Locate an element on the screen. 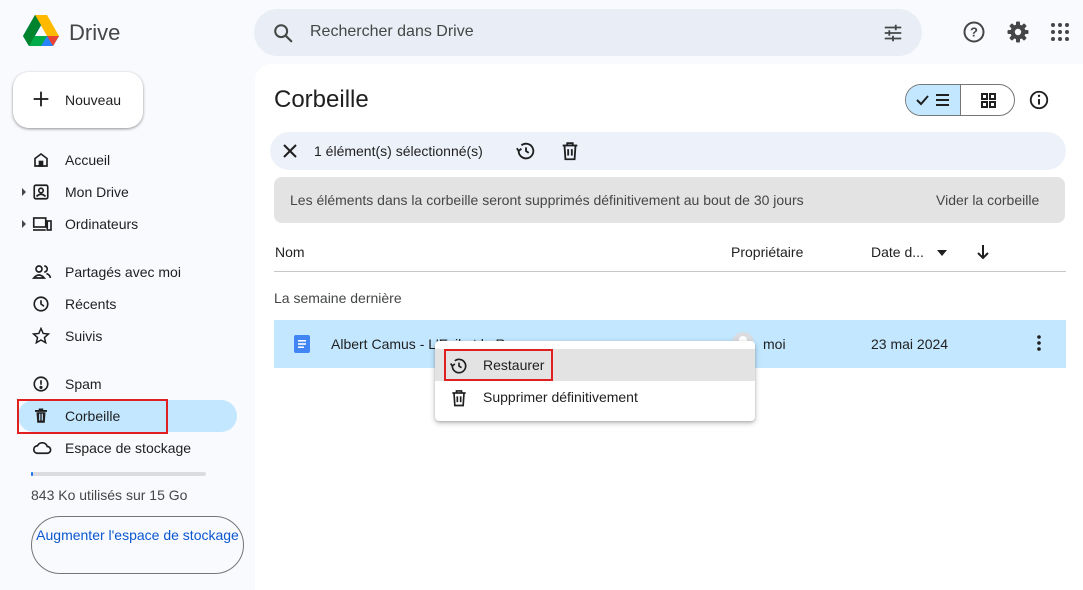 The image size is (1083, 590). star-icon is located at coordinates (41, 336).